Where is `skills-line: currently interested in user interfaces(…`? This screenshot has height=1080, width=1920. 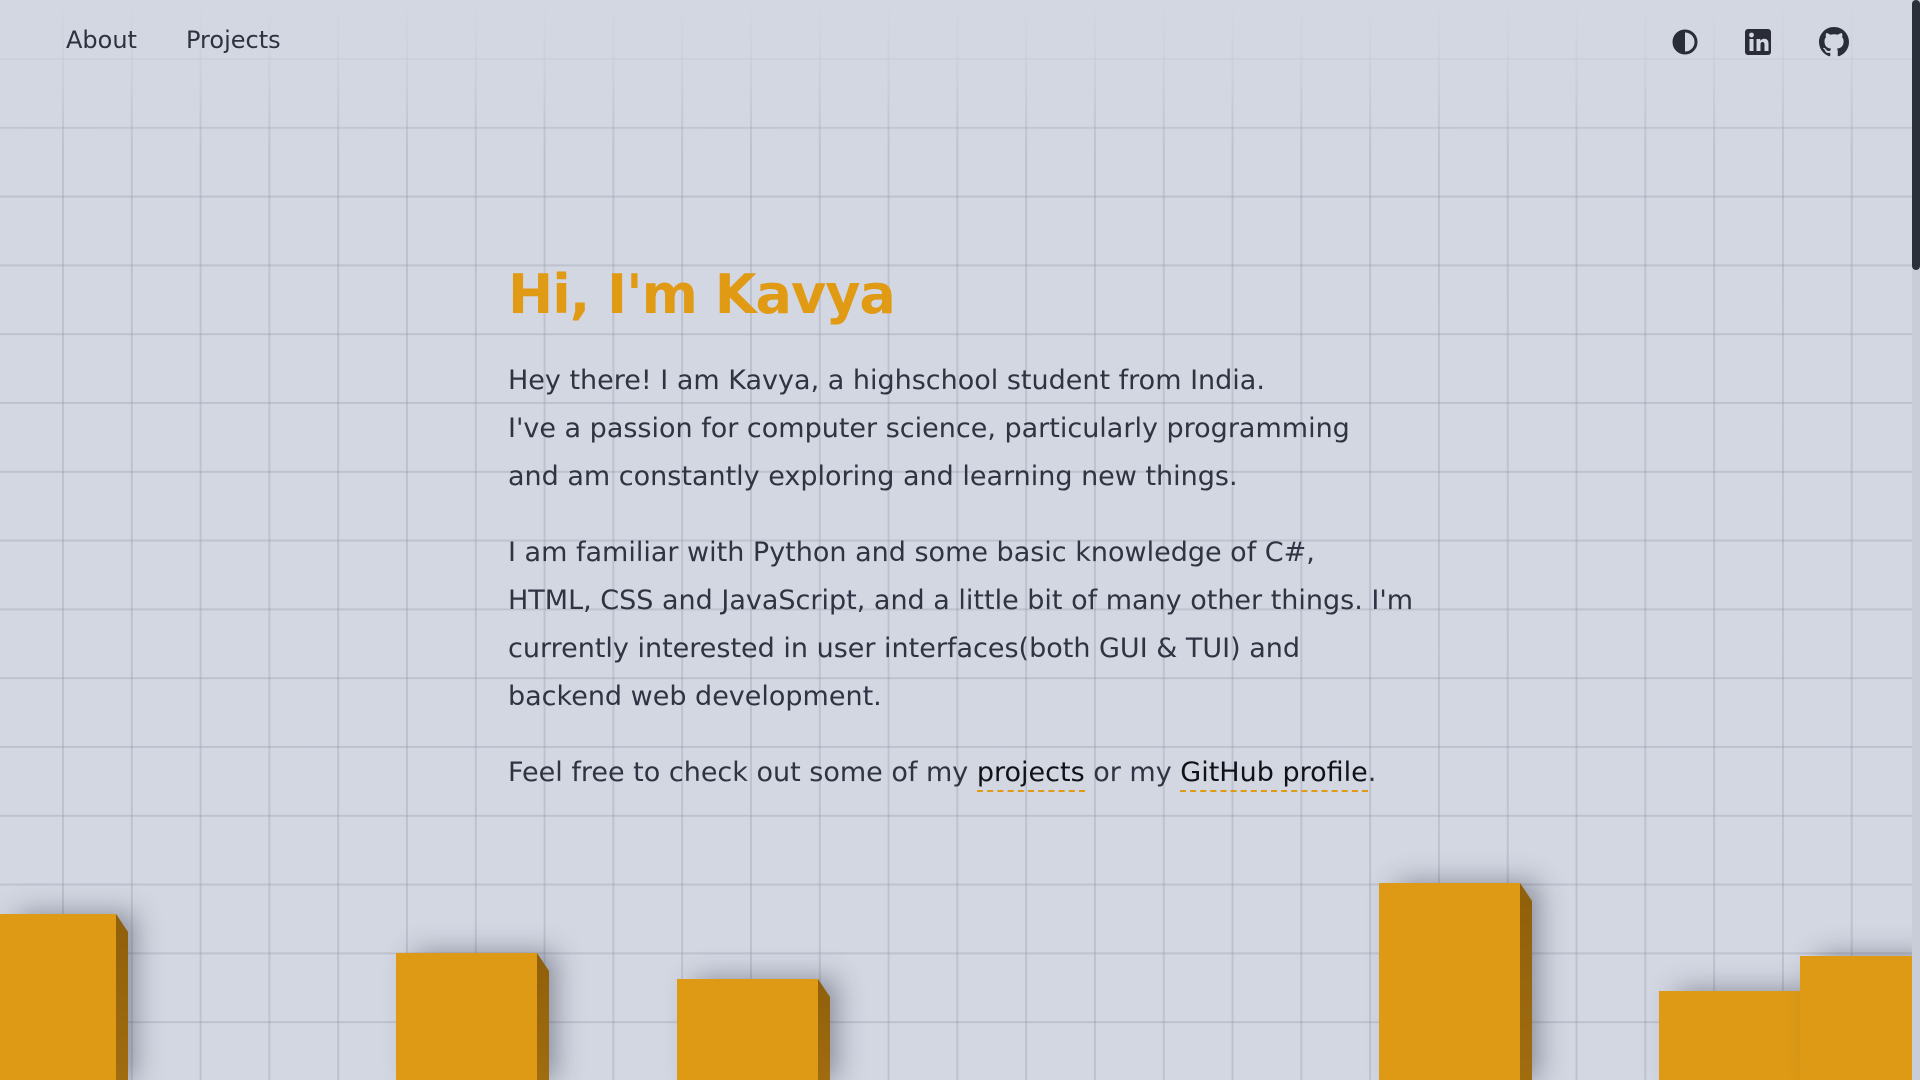
skills-line: currently interested in user interfaces(… is located at coordinates (904, 648).